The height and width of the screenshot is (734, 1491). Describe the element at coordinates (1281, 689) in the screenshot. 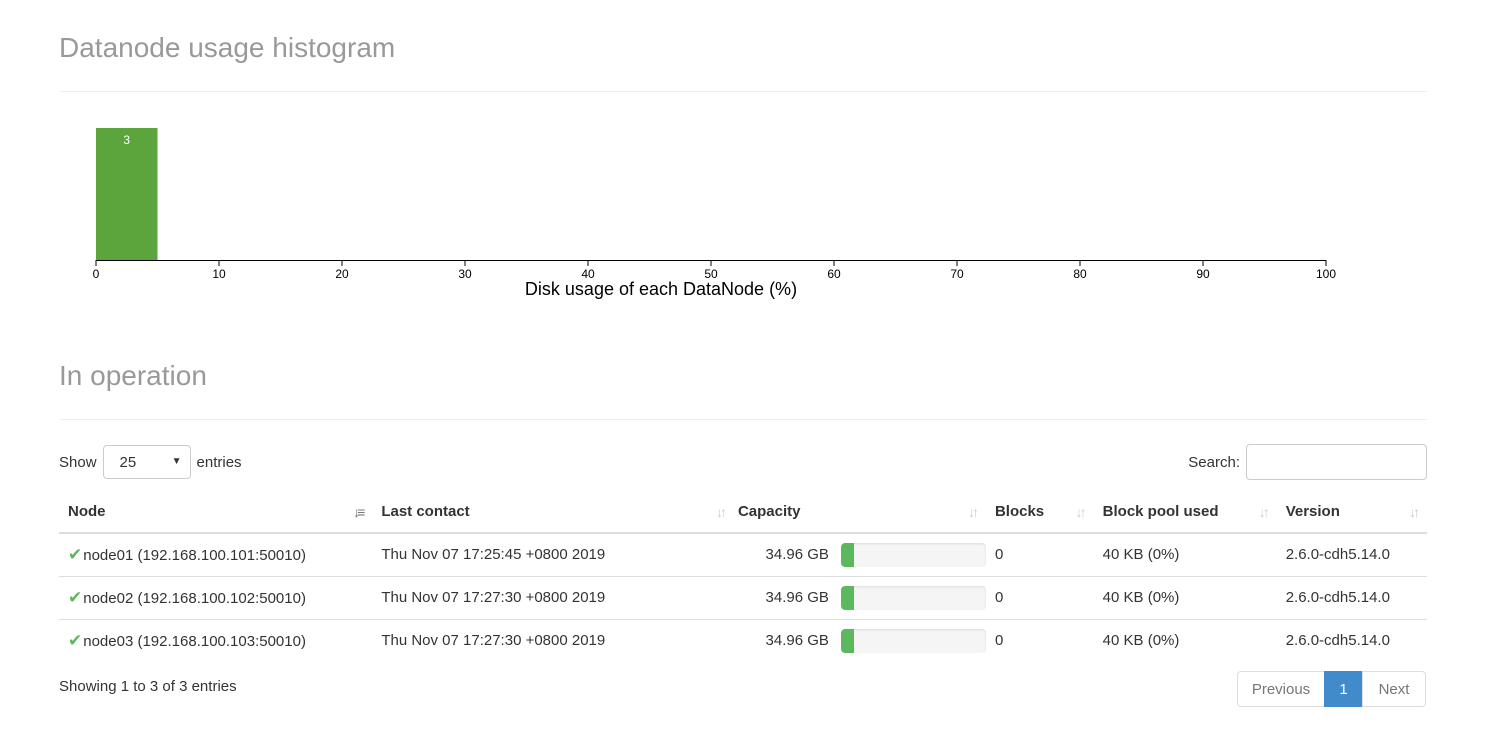

I see `previous-page-button: Previous` at that location.